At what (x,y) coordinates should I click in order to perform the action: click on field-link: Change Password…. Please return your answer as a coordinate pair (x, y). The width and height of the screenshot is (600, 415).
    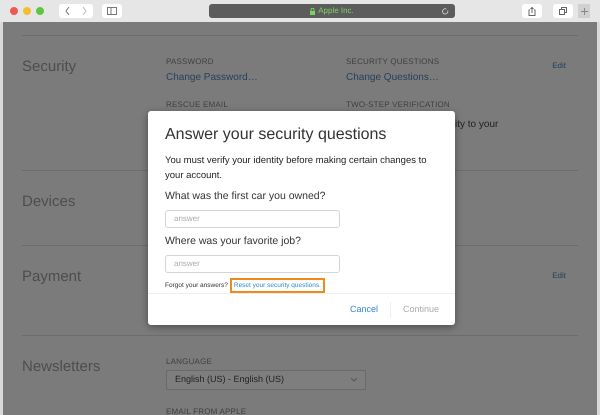
    Looking at the image, I should click on (256, 77).